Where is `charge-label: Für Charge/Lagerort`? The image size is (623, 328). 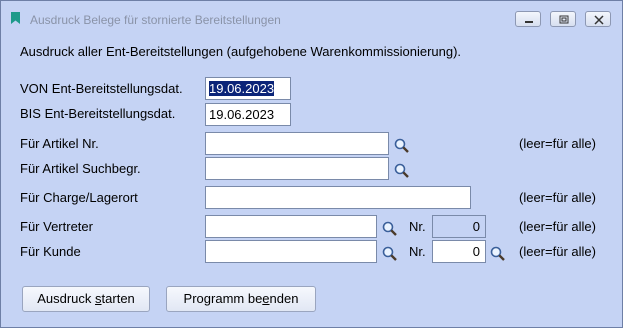 charge-label: Für Charge/Lagerort is located at coordinates (79, 197).